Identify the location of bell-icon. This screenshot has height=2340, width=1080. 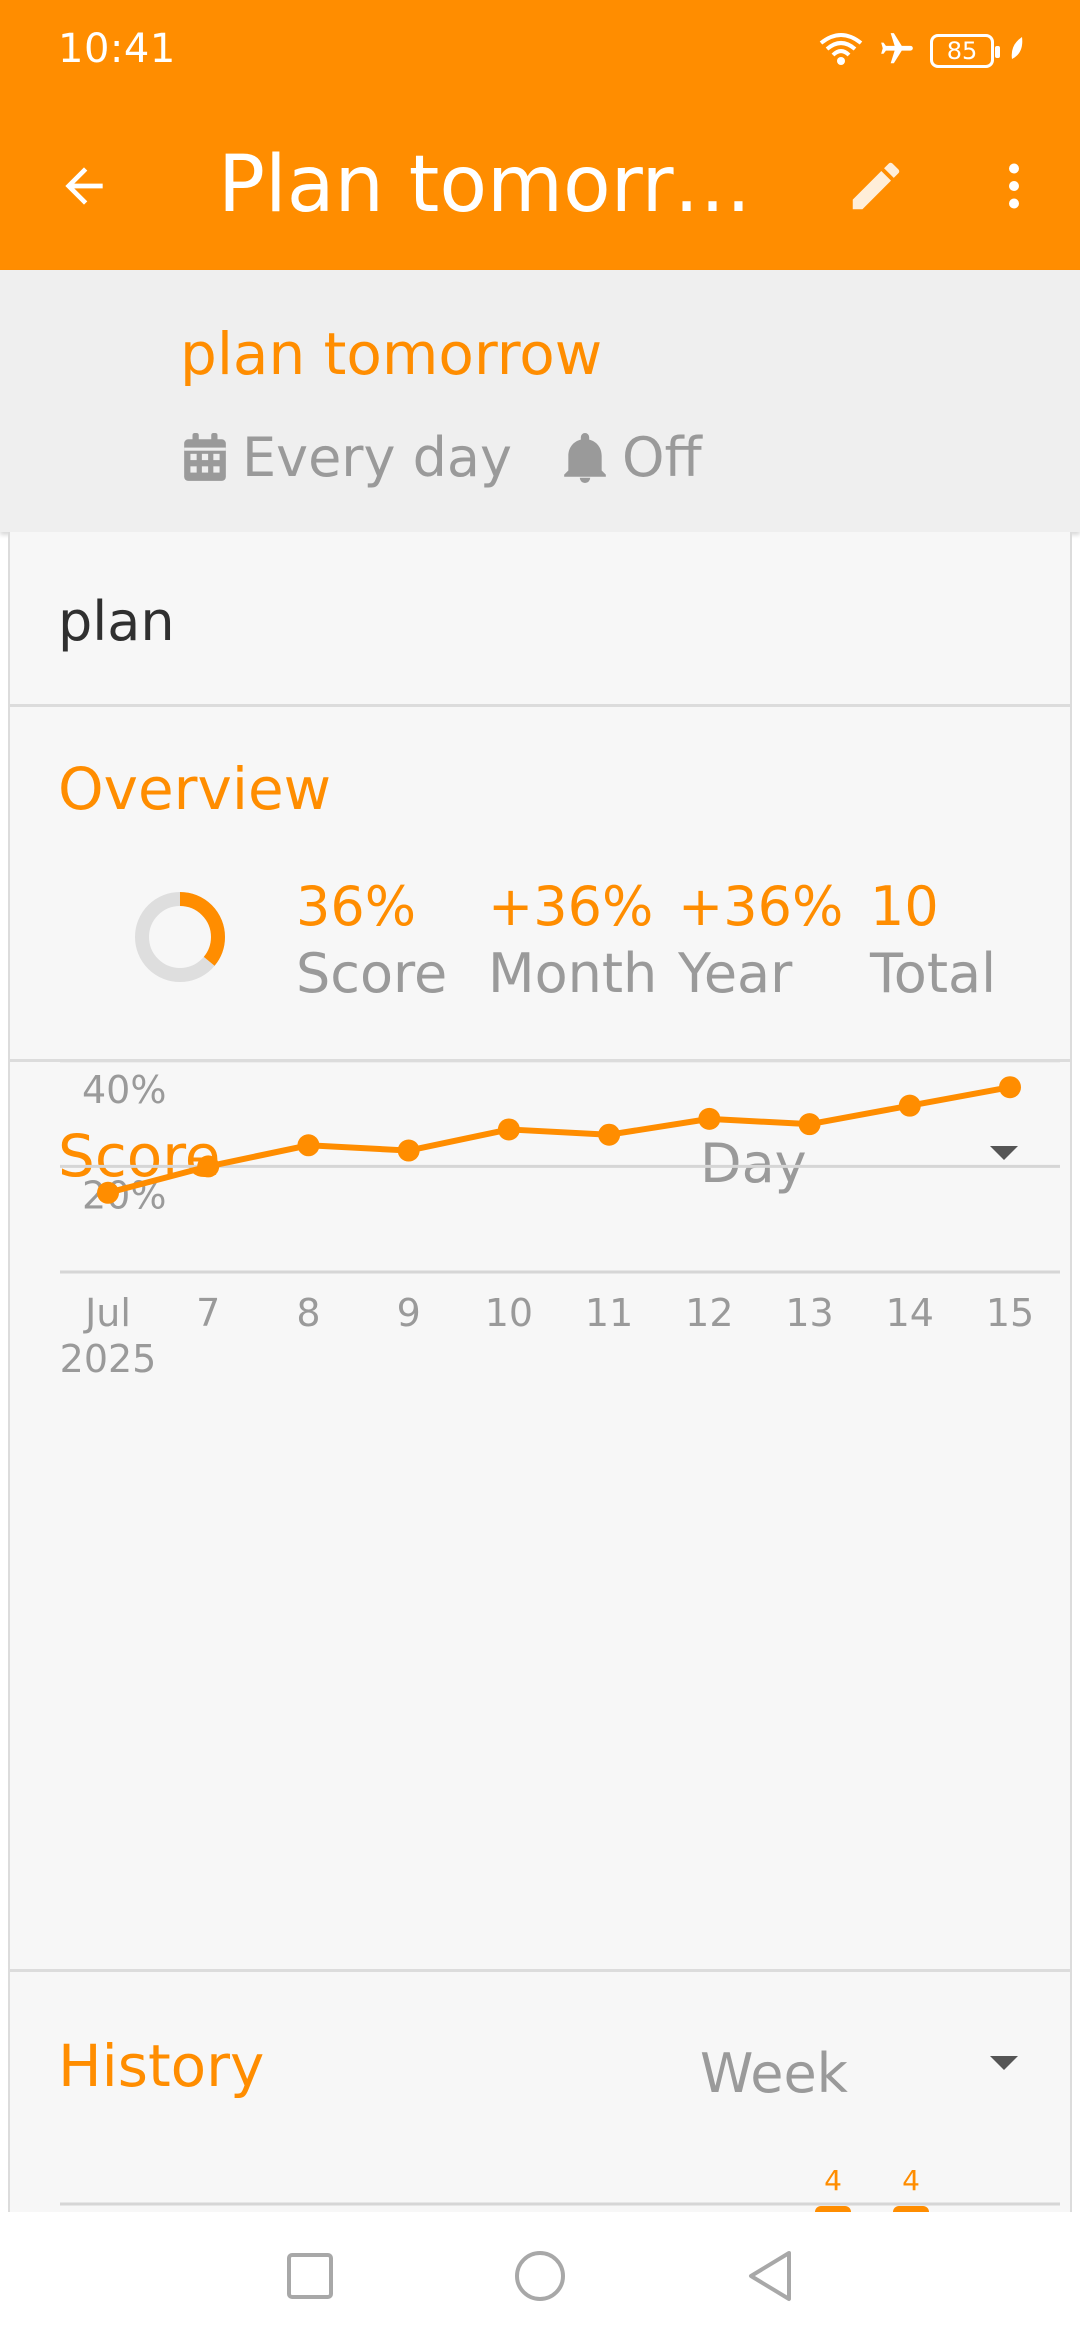
(585, 458).